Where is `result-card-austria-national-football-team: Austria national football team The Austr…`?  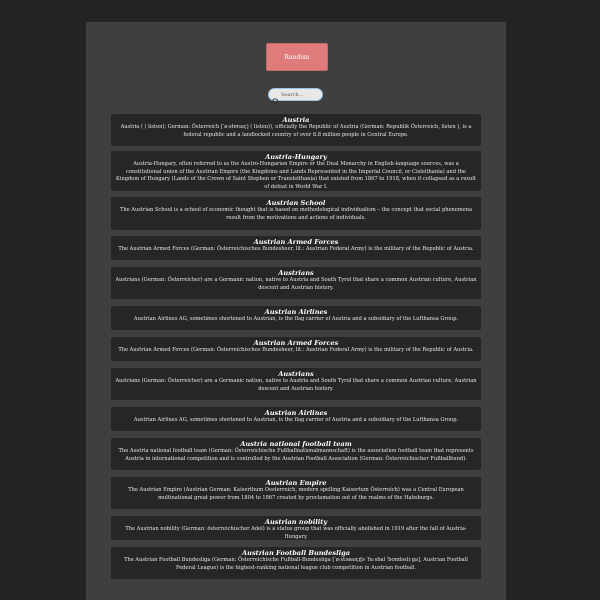 result-card-austria-national-football-team: Austria national football team The Austr… is located at coordinates (296, 454).